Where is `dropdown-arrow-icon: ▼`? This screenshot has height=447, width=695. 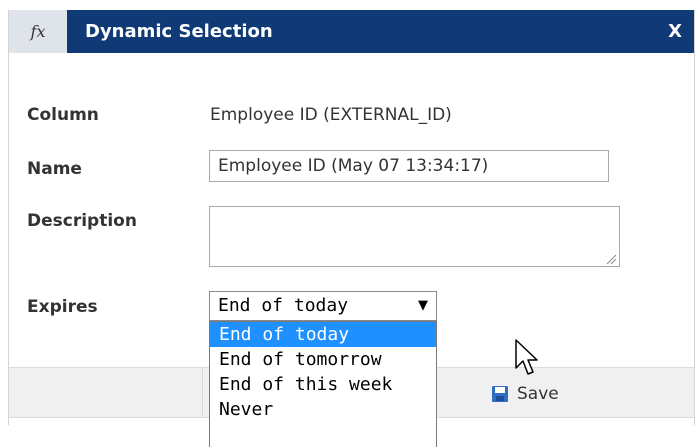
dropdown-arrow-icon: ▼ is located at coordinates (423, 305).